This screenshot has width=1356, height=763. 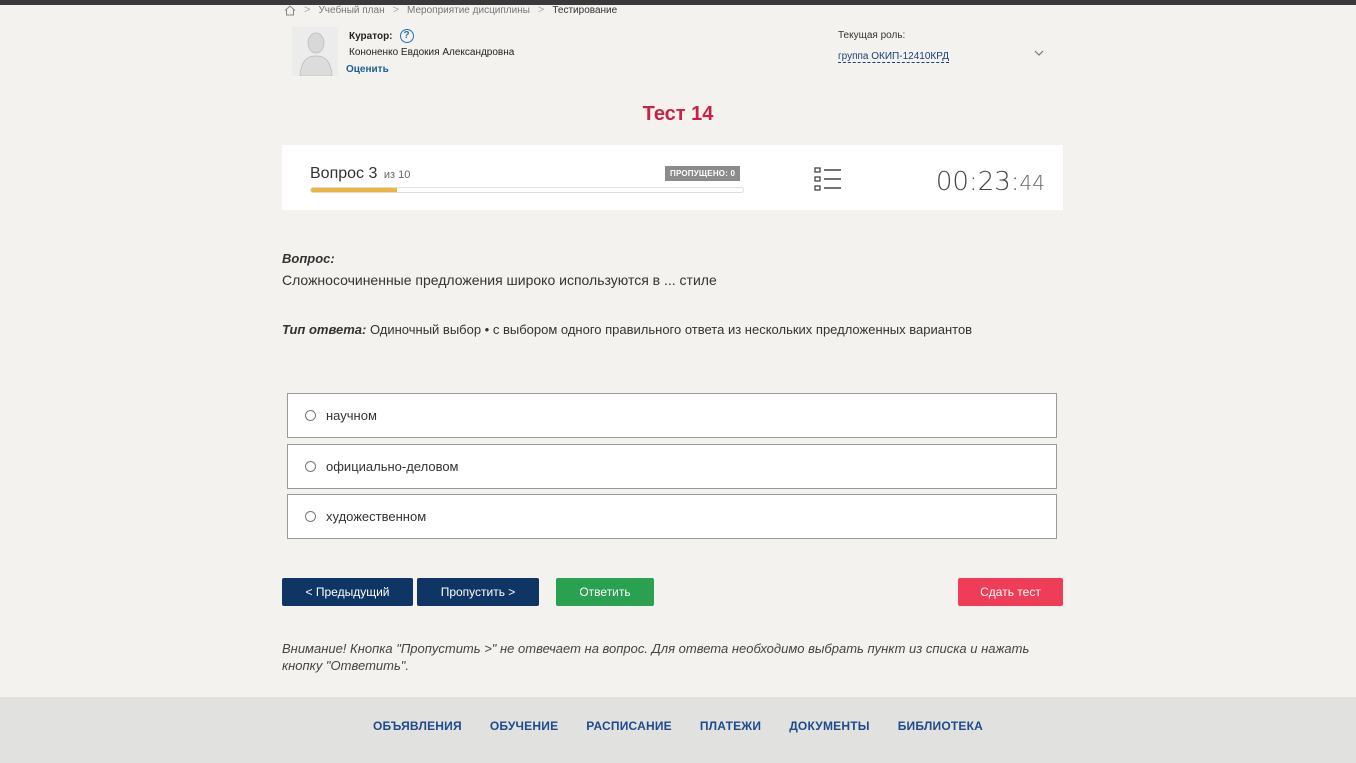 What do you see at coordinates (828, 179) in the screenshot?
I see `question-list-icon` at bounding box center [828, 179].